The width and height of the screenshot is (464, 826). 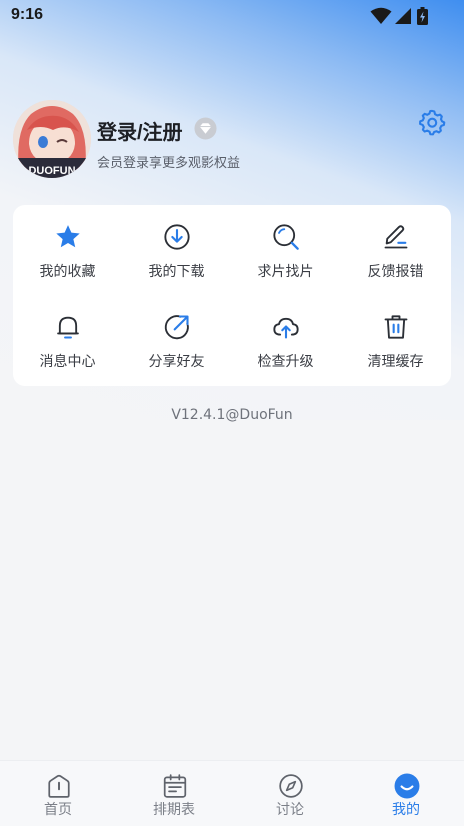 I want to click on status-bar: 9:16, so click(x=232, y=16).